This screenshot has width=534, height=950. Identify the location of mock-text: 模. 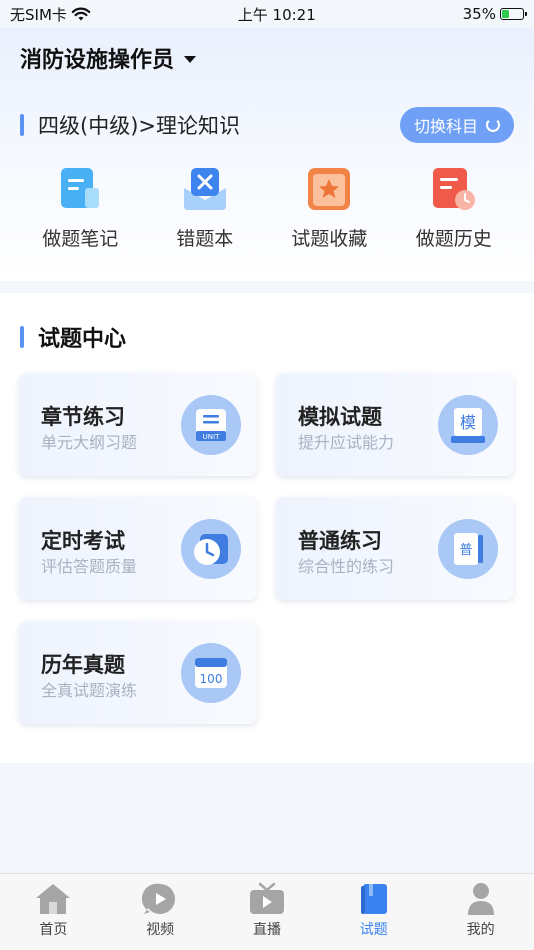
(468, 422).